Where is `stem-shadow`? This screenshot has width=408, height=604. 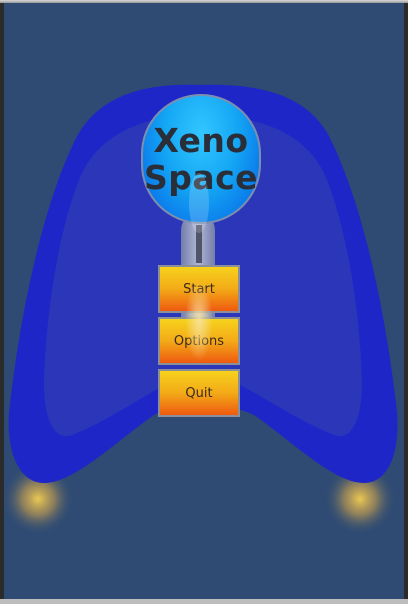
stem-shadow is located at coordinates (199, 244).